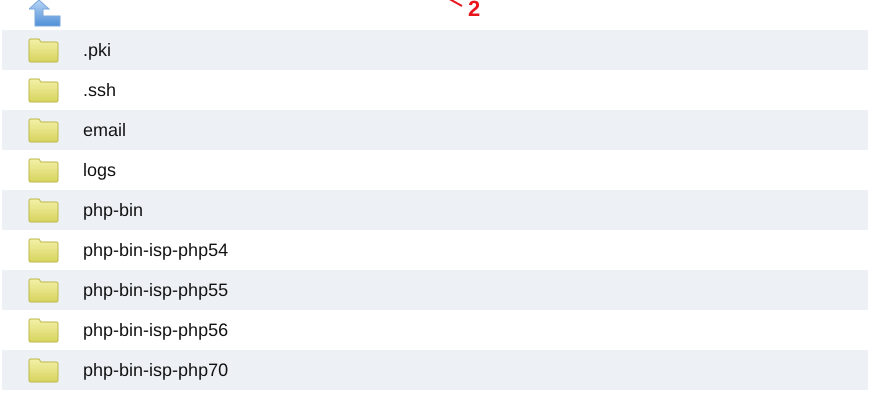 The width and height of the screenshot is (870, 400). What do you see at coordinates (99, 90) in the screenshot?
I see `folder-name: .ssh` at bounding box center [99, 90].